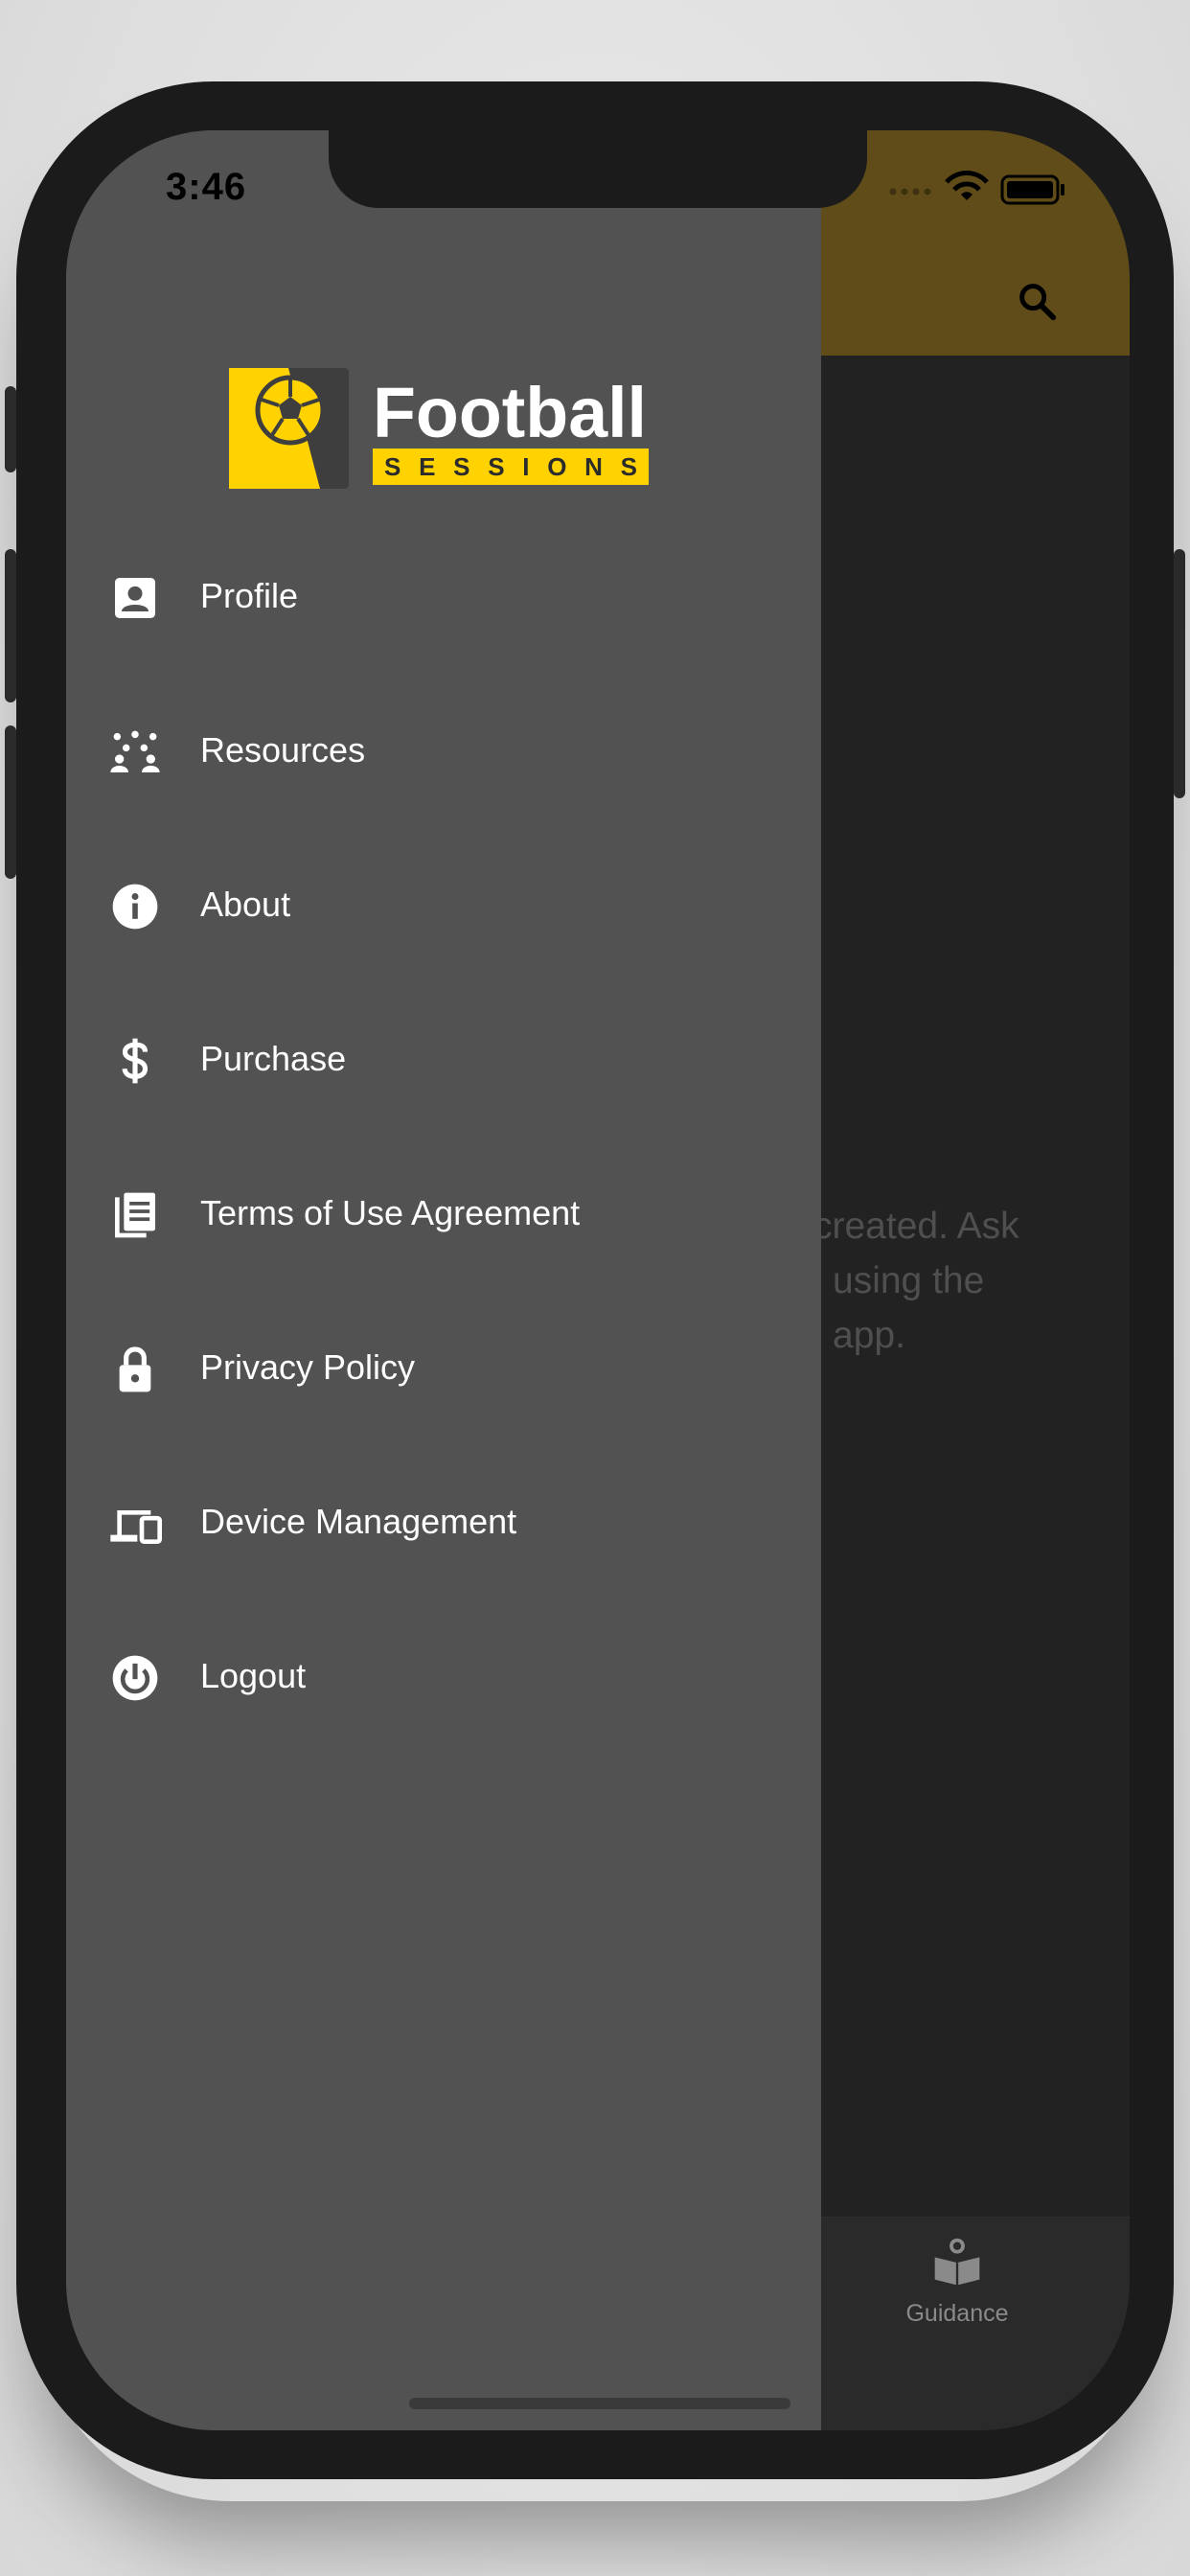 The width and height of the screenshot is (1190, 2576). Describe the element at coordinates (135, 1369) in the screenshot. I see `lock-icon` at that location.